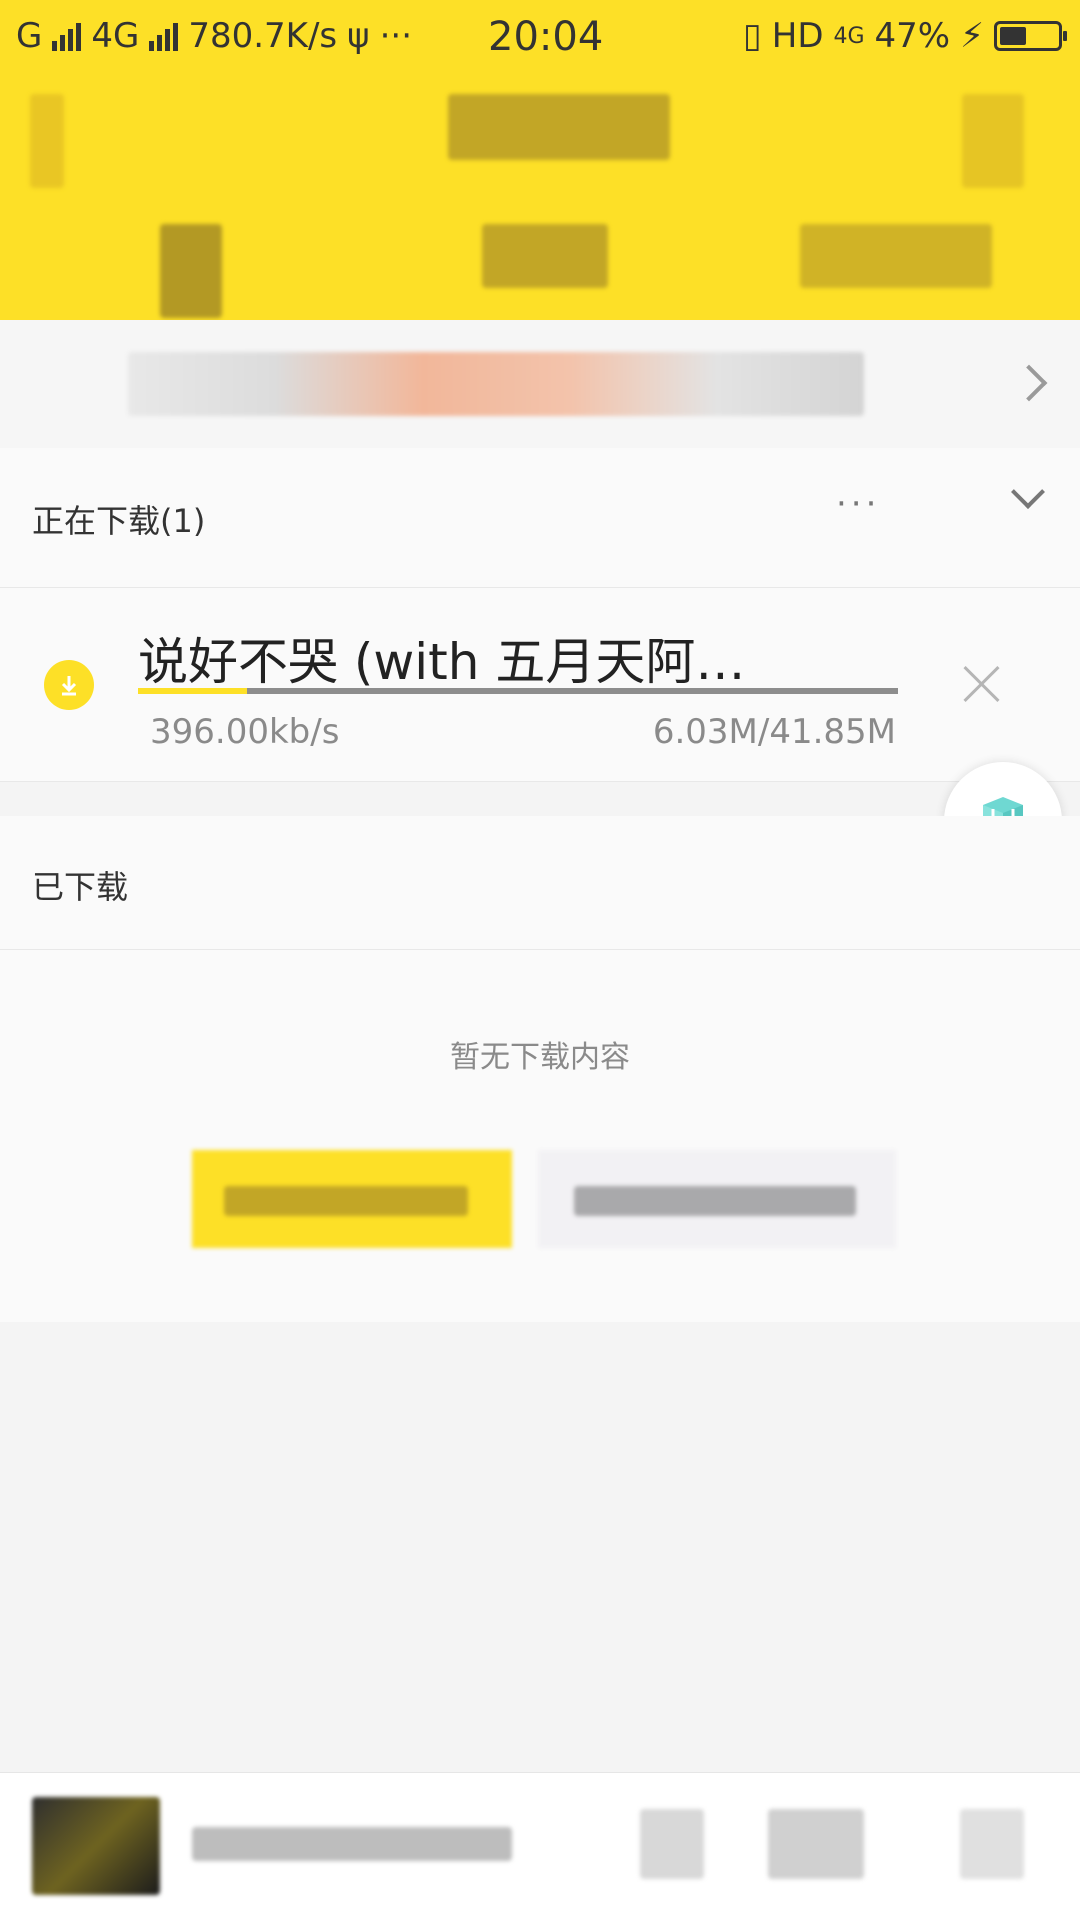 The width and height of the screenshot is (1080, 1920). What do you see at coordinates (115, 36) in the screenshot?
I see `network-label: 4G` at bounding box center [115, 36].